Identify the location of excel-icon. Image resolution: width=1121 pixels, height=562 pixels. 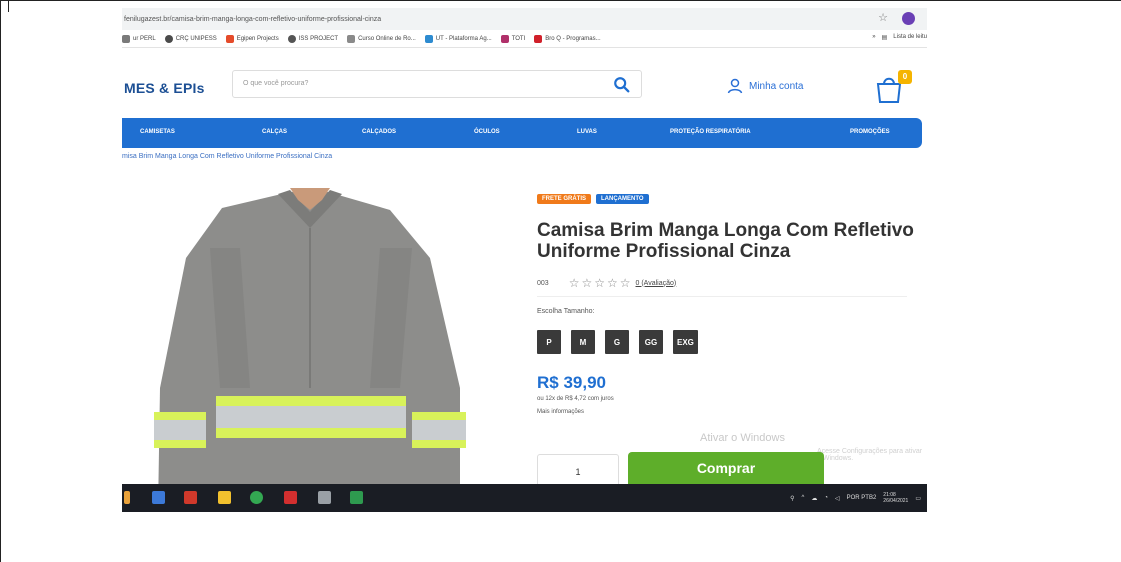
(356, 497).